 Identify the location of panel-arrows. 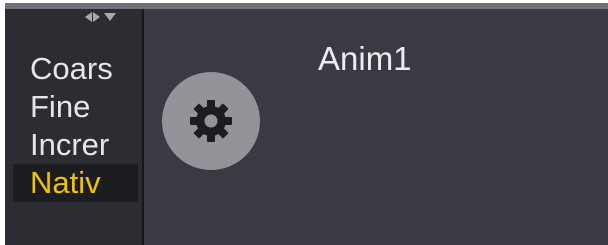
(100, 17).